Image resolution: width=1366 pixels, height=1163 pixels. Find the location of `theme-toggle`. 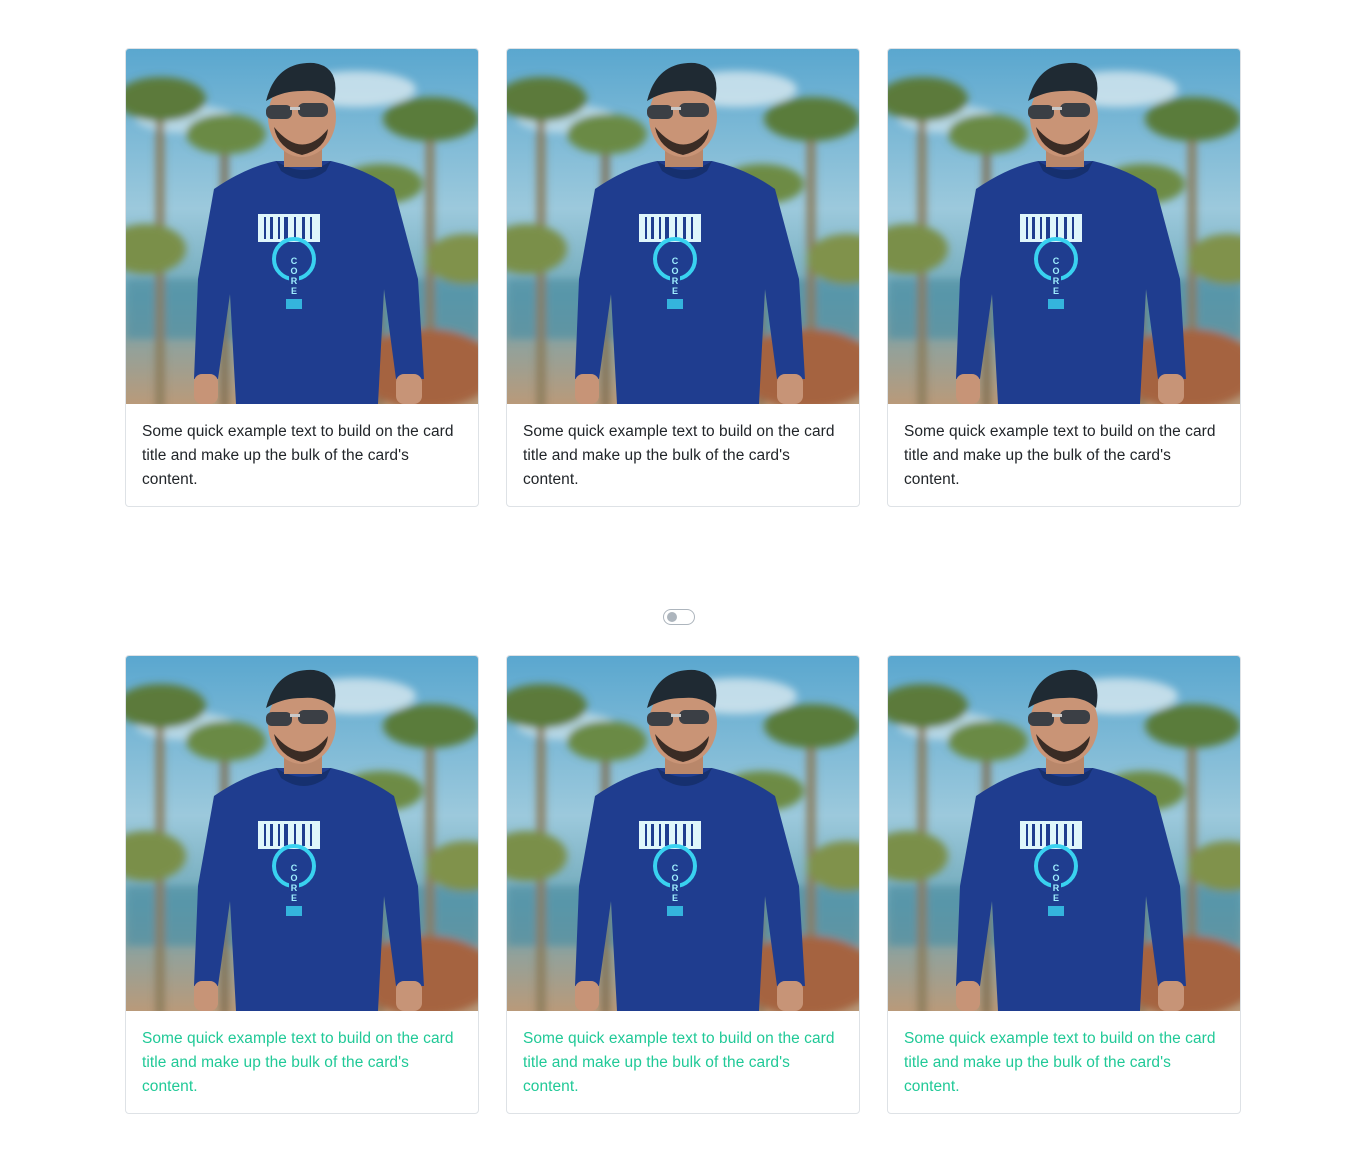

theme-toggle is located at coordinates (679, 617).